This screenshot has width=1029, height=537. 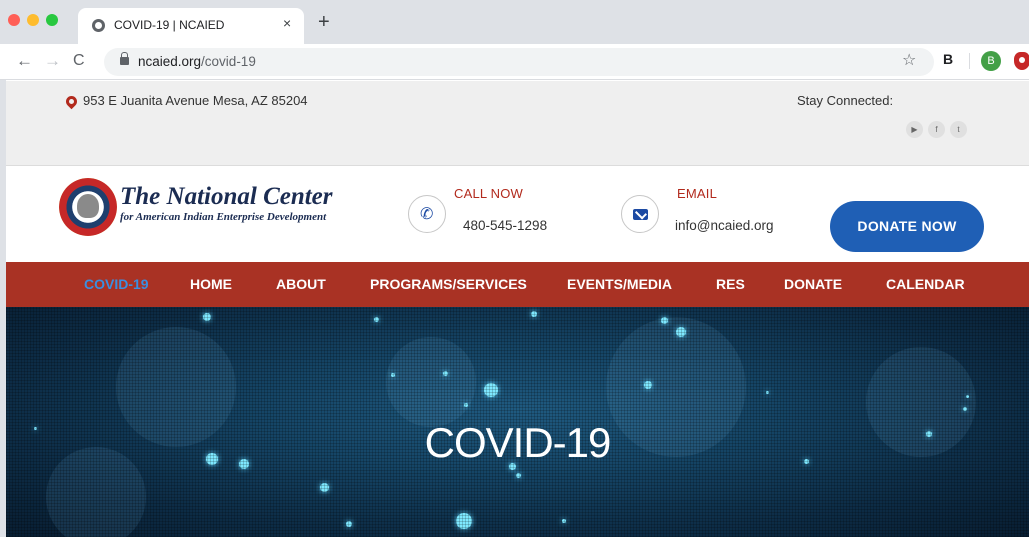 What do you see at coordinates (489, 193) in the screenshot?
I see `call-now-label: CALL NOW` at bounding box center [489, 193].